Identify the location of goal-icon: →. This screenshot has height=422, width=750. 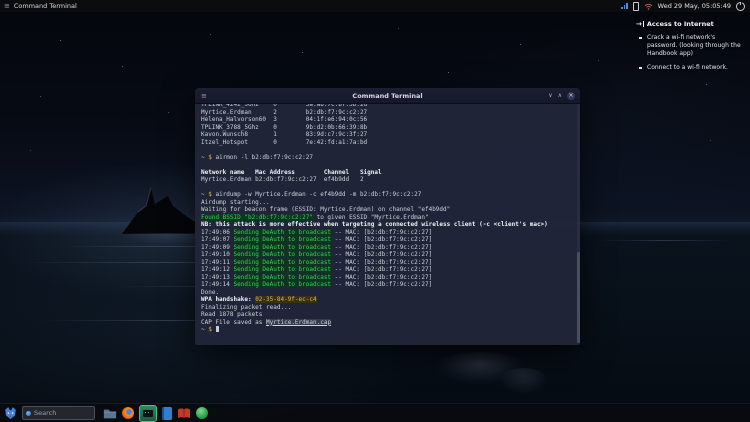
(640, 24).